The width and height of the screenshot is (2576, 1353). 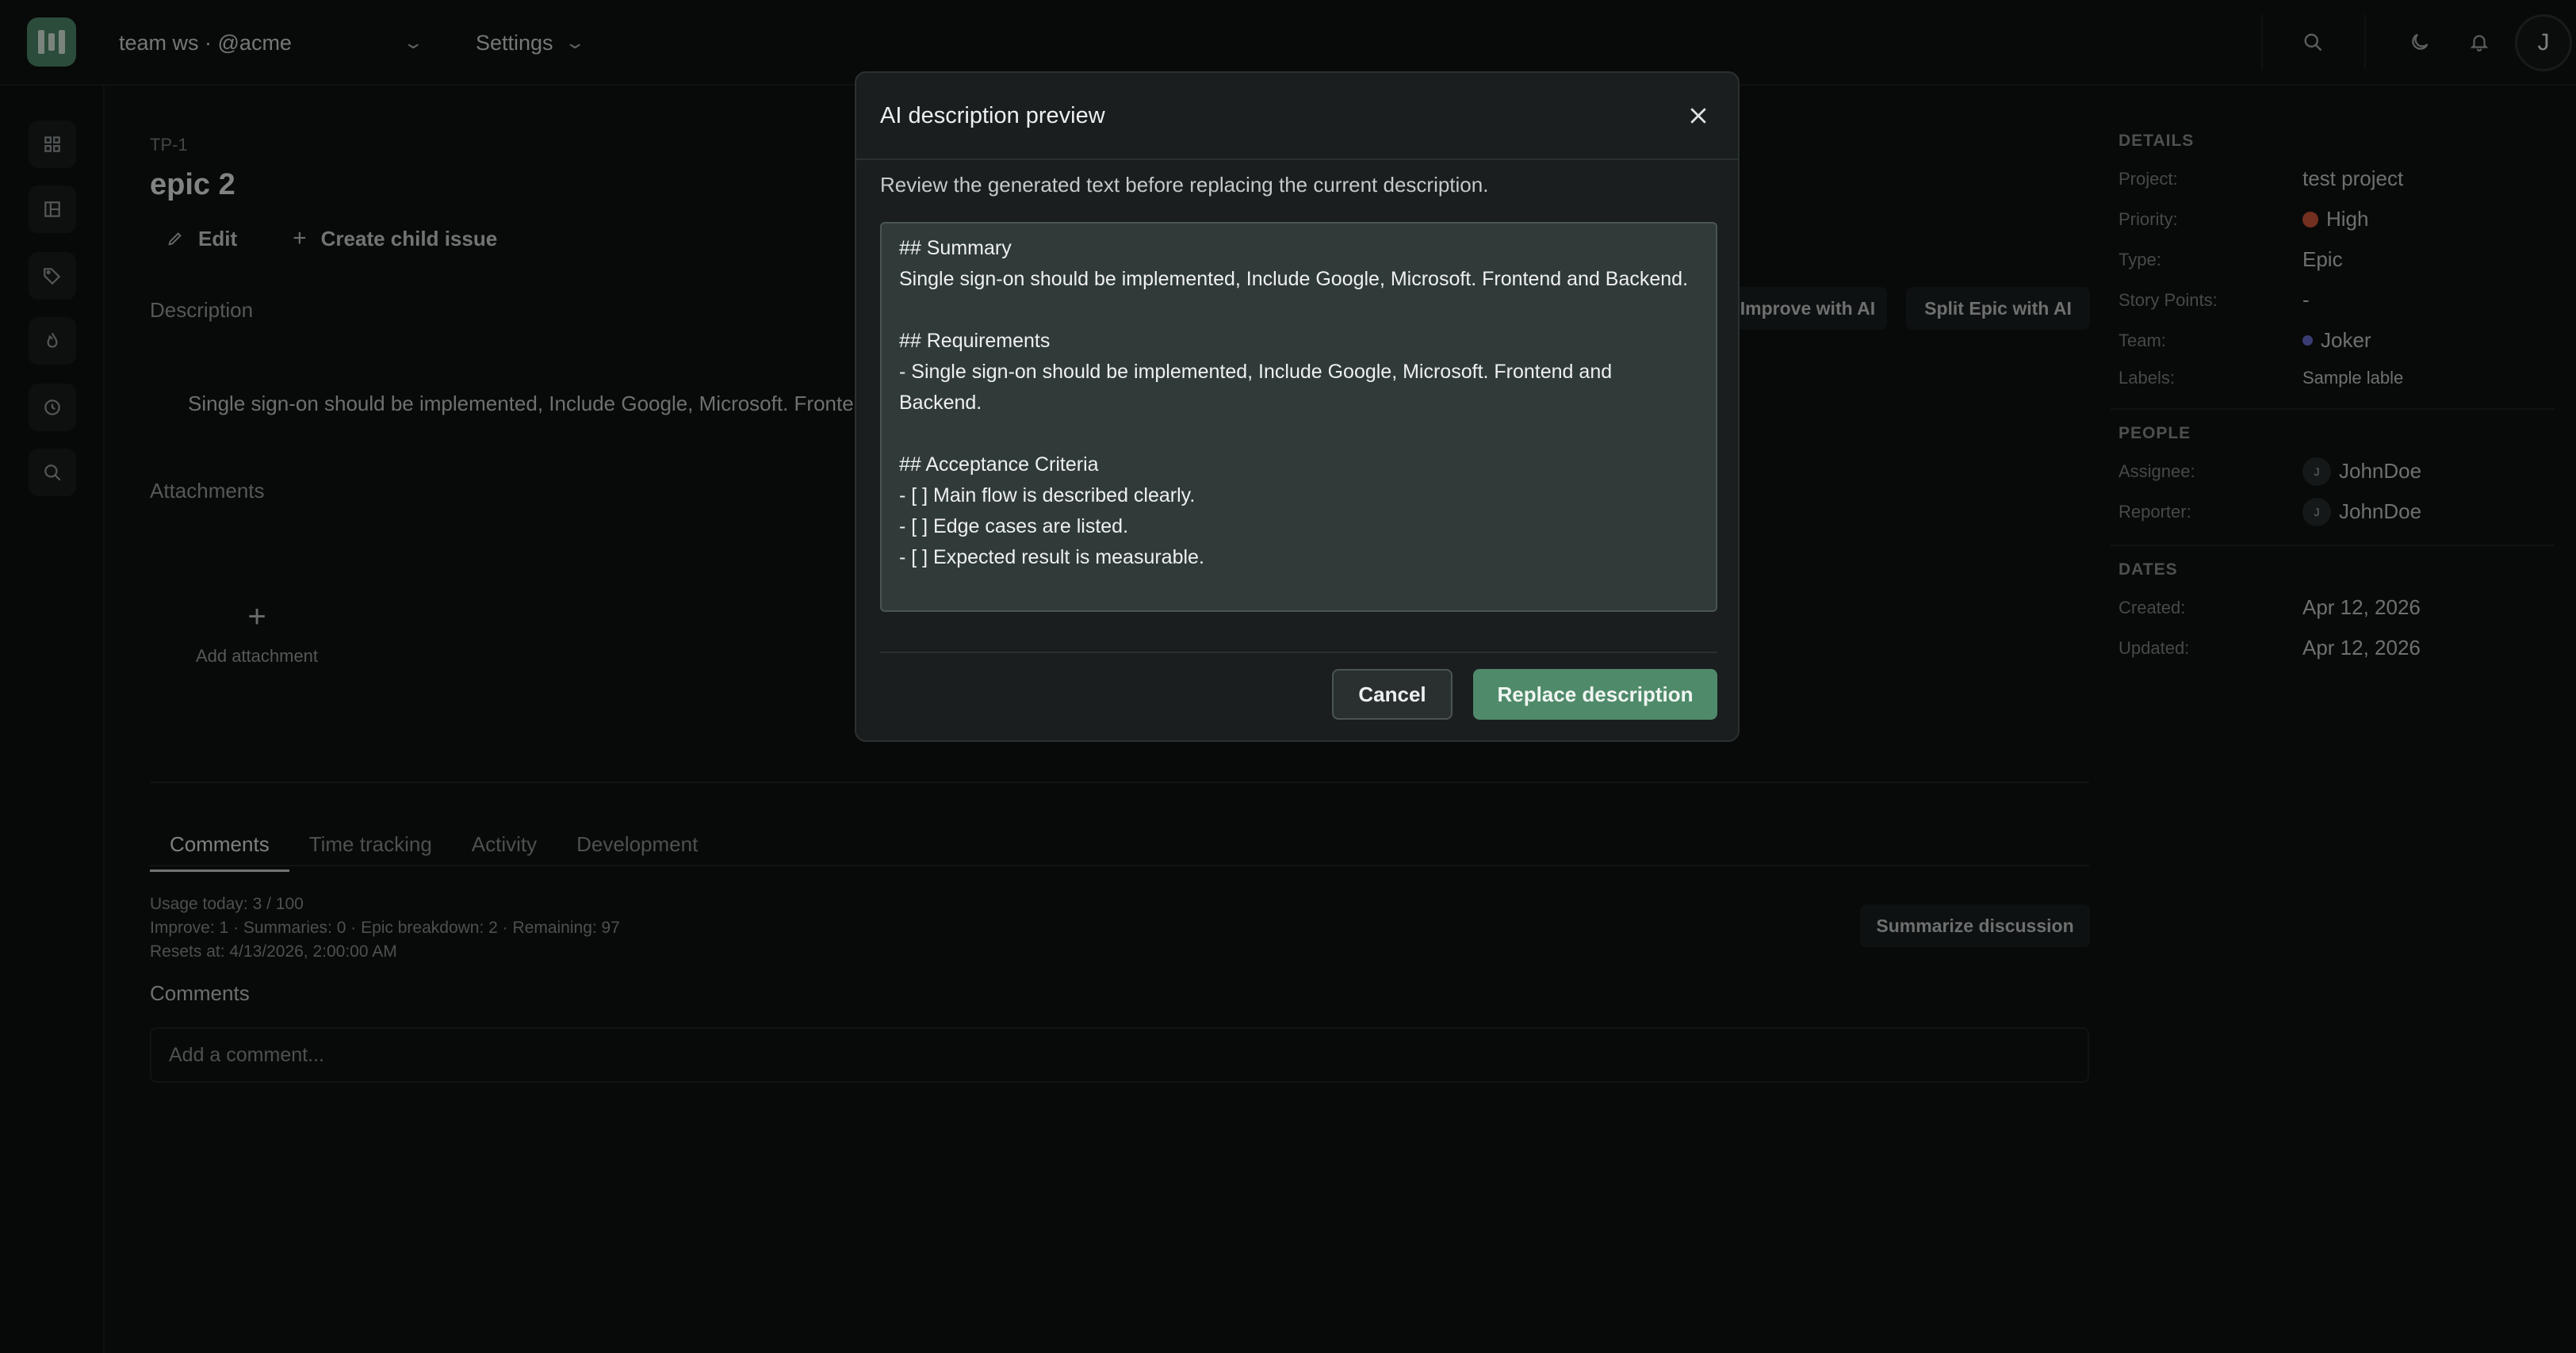 What do you see at coordinates (1297, 117) in the screenshot?
I see `dialog-header: AI description preview` at bounding box center [1297, 117].